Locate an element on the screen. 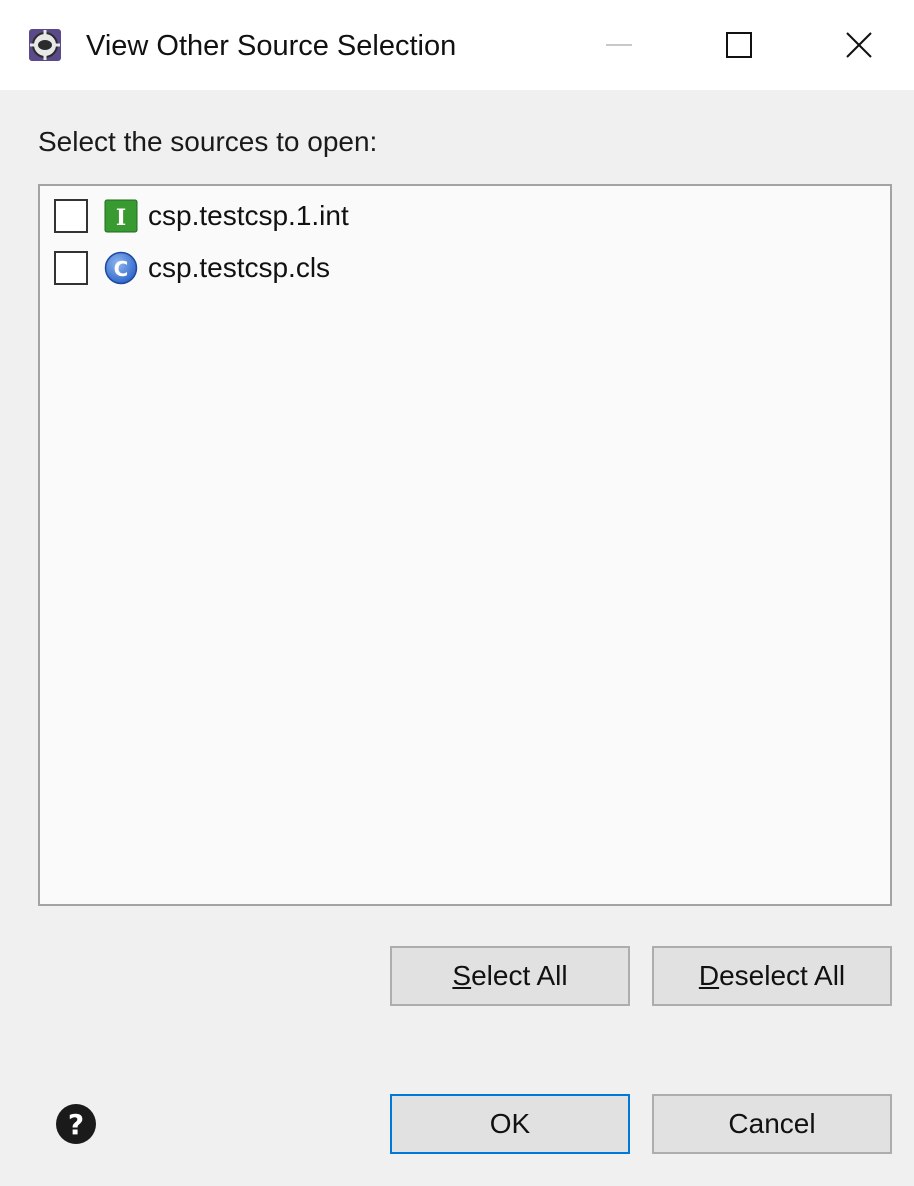 The width and height of the screenshot is (914, 1186). title-bar: View Other Source Selection is located at coordinates (457, 45).